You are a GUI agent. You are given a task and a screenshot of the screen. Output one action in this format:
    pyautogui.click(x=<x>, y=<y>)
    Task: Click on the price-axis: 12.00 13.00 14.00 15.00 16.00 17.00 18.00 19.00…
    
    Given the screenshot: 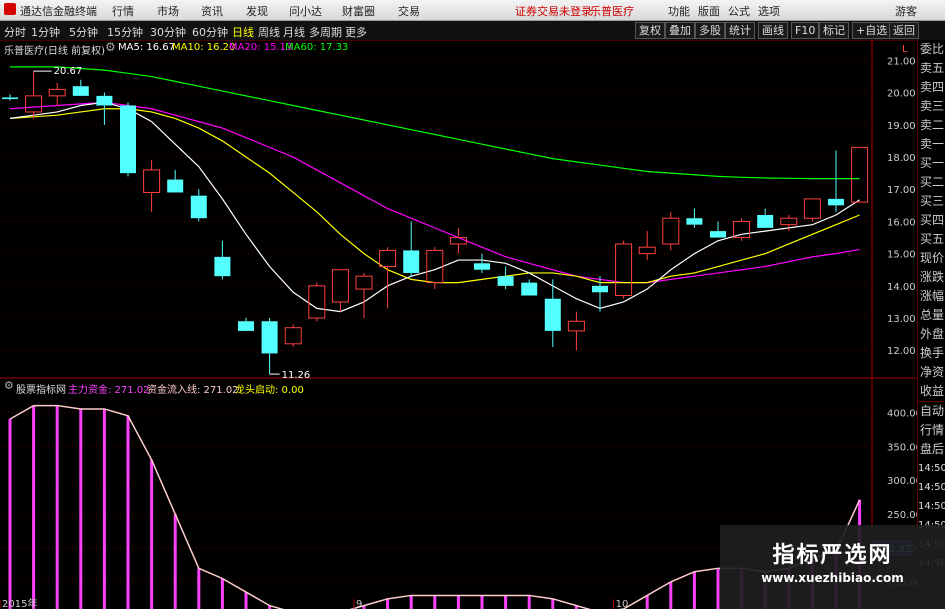 What is the action you would take?
    pyautogui.click(x=901, y=200)
    